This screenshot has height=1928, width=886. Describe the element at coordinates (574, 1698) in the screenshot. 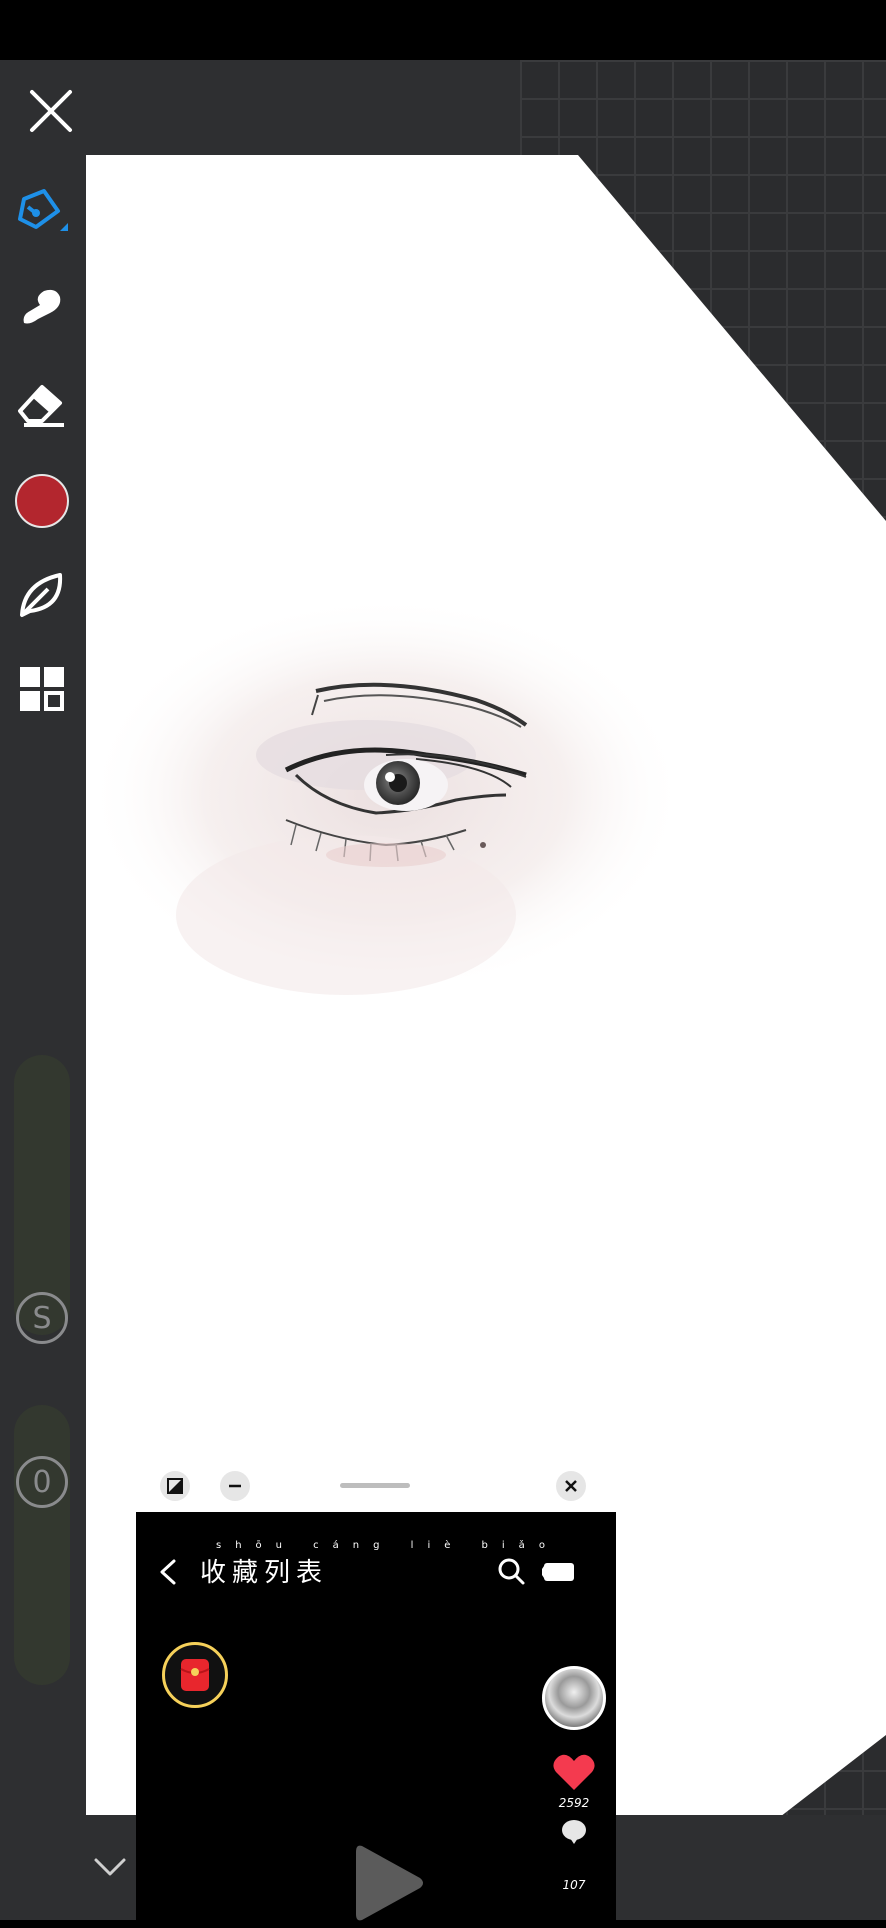

I see `avatar` at that location.